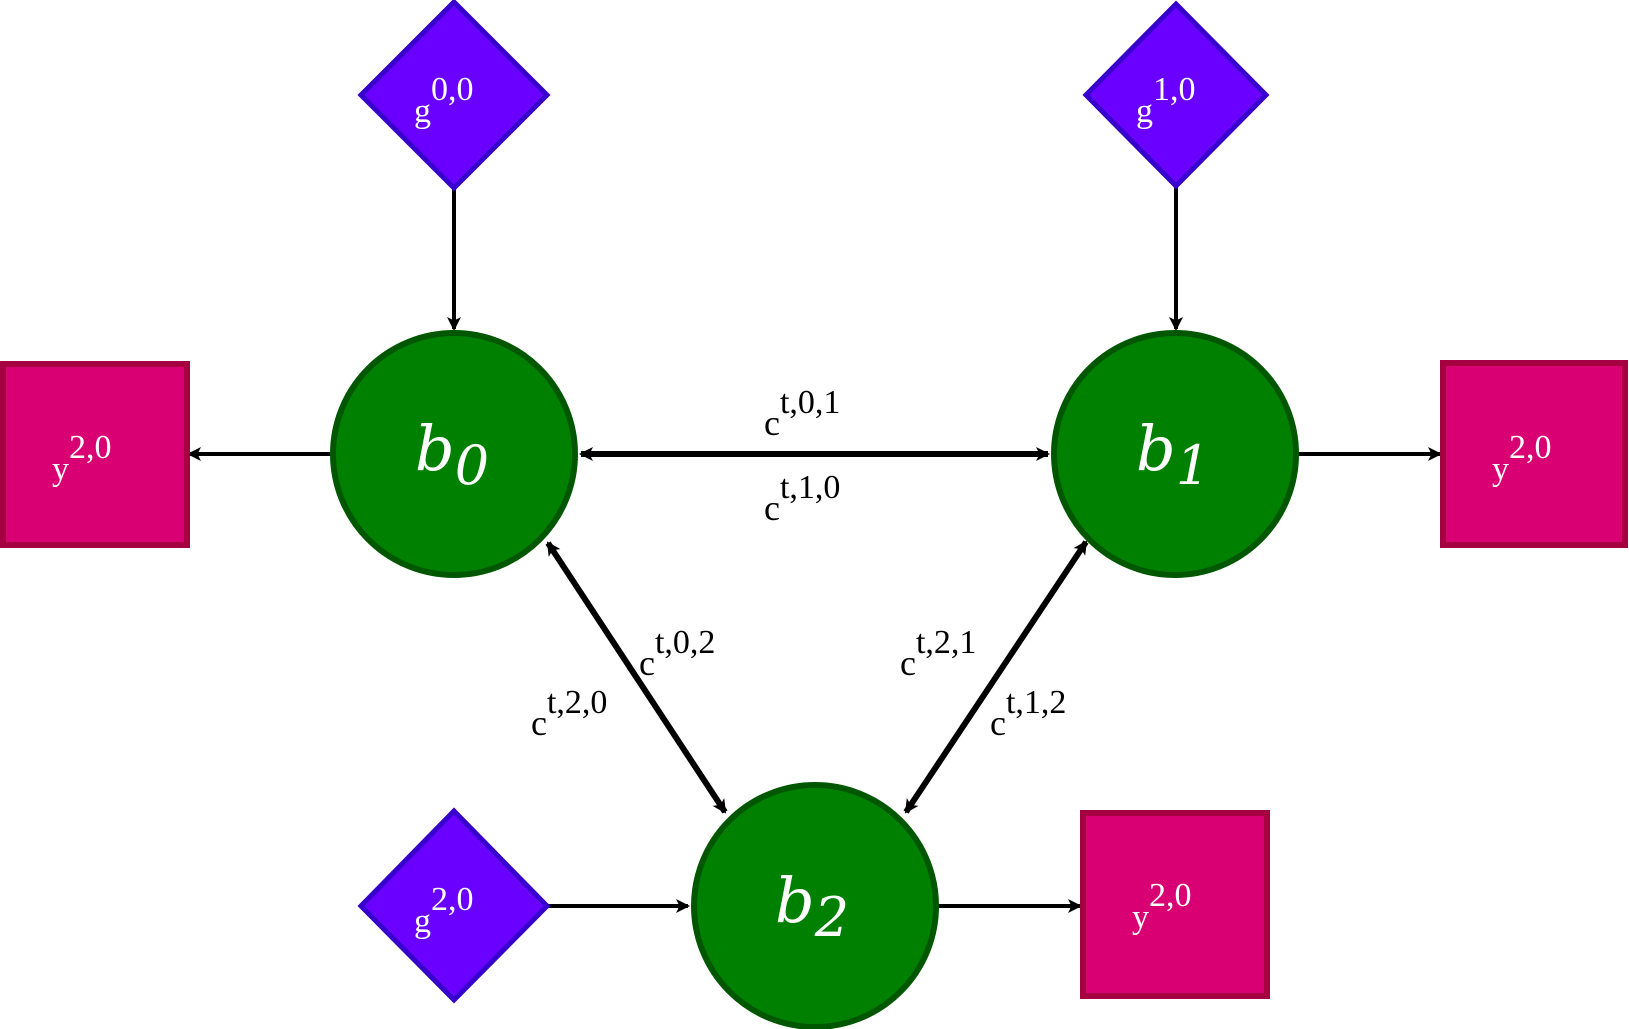  What do you see at coordinates (1028, 713) in the screenshot?
I see `flow-label-c-t-1-2: ct,1,2` at bounding box center [1028, 713].